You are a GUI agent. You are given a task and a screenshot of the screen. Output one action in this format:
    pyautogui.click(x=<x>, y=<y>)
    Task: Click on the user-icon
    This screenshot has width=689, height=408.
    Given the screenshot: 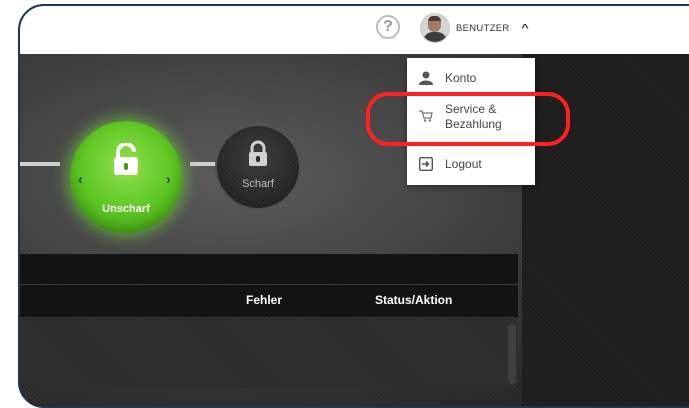 What is the action you would take?
    pyautogui.click(x=426, y=78)
    